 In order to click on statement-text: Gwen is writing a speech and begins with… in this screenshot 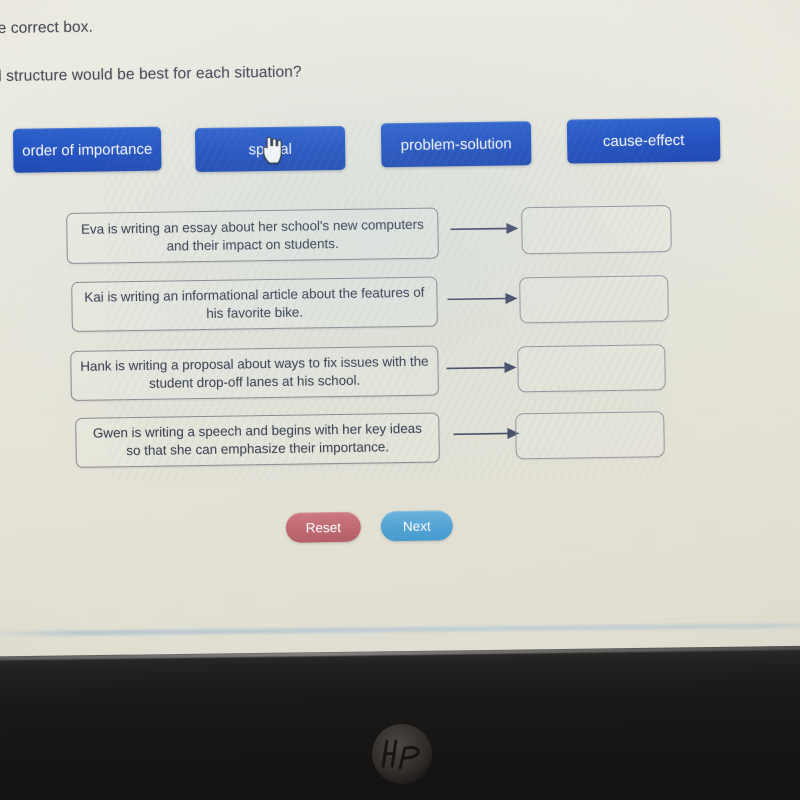, I will do `click(257, 439)`.